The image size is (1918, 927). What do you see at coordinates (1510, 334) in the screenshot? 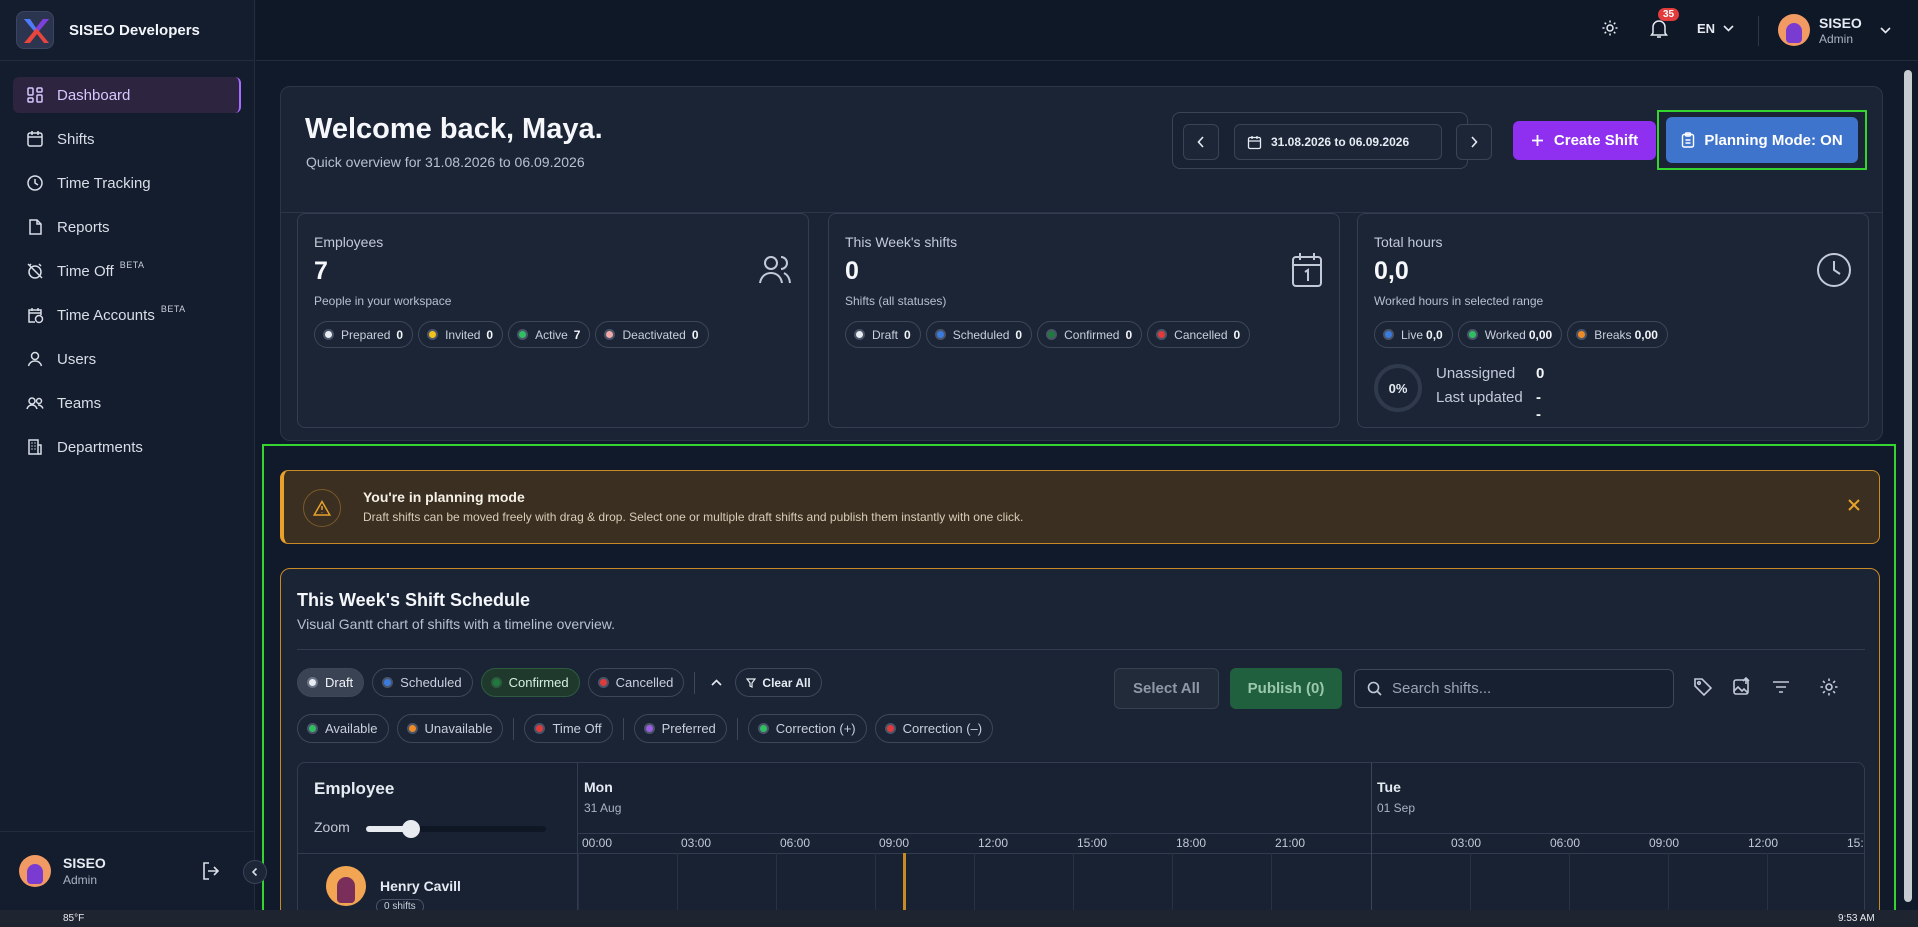
I see `pill-worked: Worked 0,00` at bounding box center [1510, 334].